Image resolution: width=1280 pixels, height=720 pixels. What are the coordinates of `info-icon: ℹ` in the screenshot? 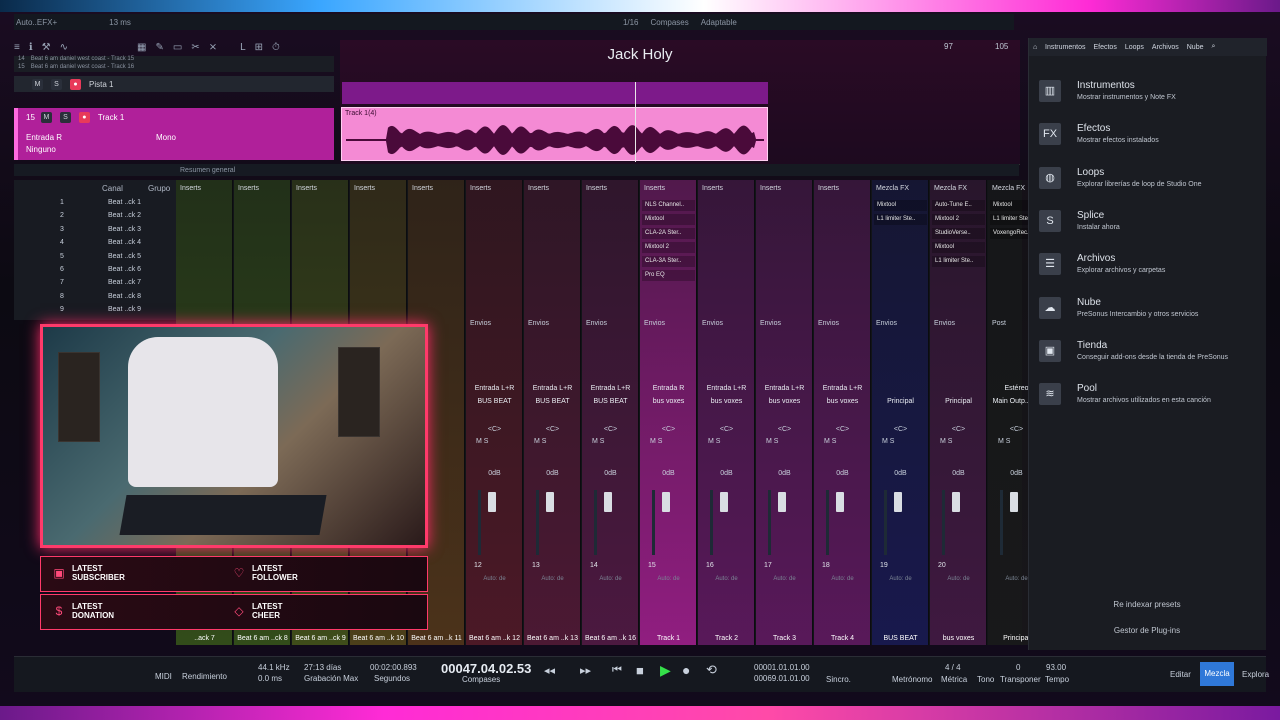 It's located at (31, 47).